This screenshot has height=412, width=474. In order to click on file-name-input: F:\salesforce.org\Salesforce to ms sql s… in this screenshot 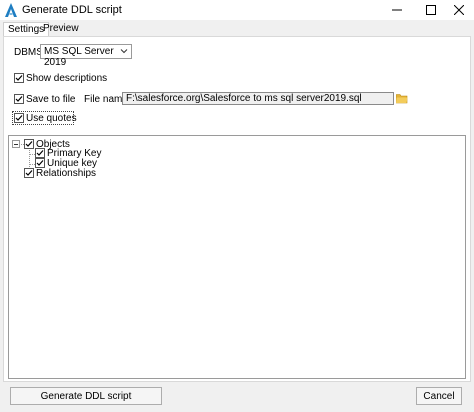, I will do `click(258, 98)`.